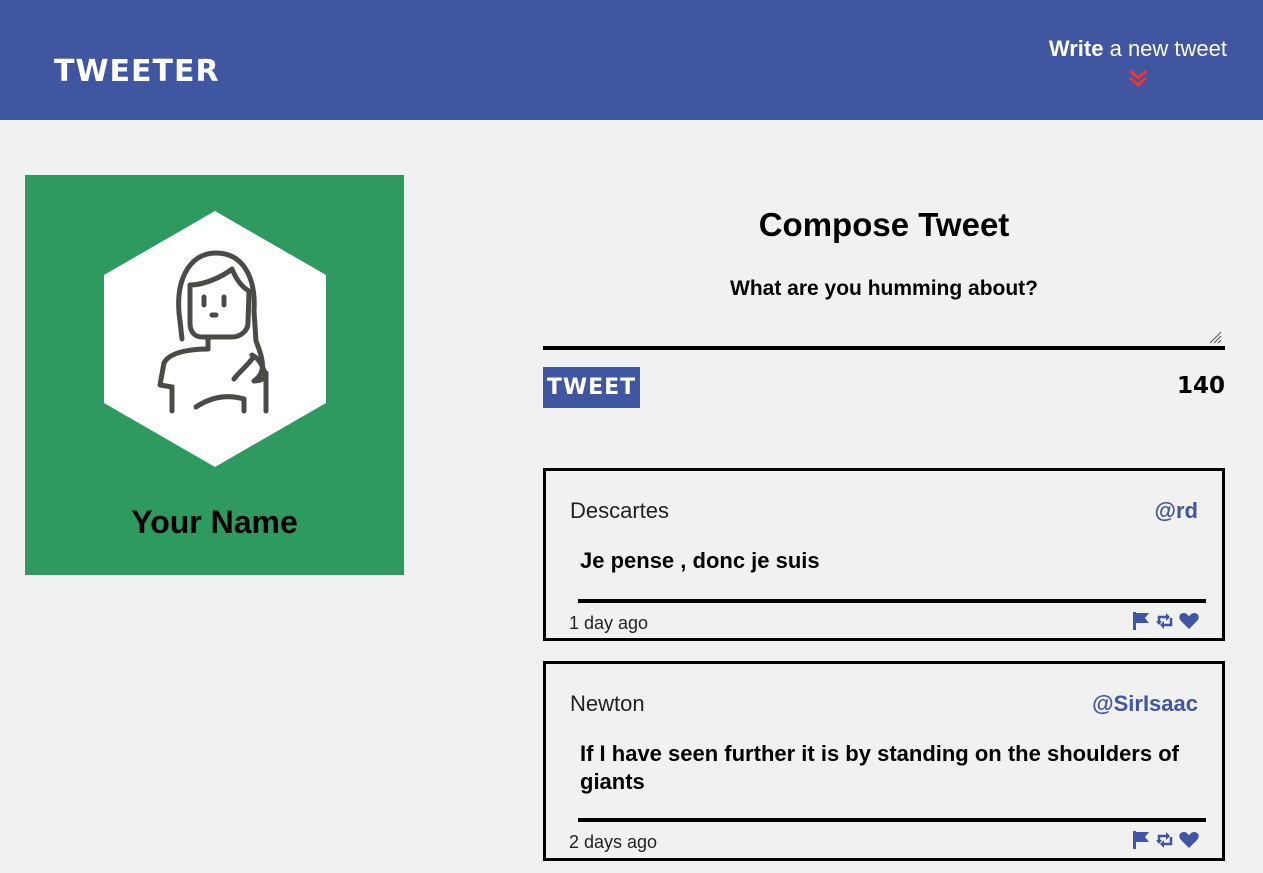 This screenshot has width=1263, height=873. Describe the element at coordinates (700, 560) in the screenshot. I see `tweet-text: Je pense , donc je suis` at that location.